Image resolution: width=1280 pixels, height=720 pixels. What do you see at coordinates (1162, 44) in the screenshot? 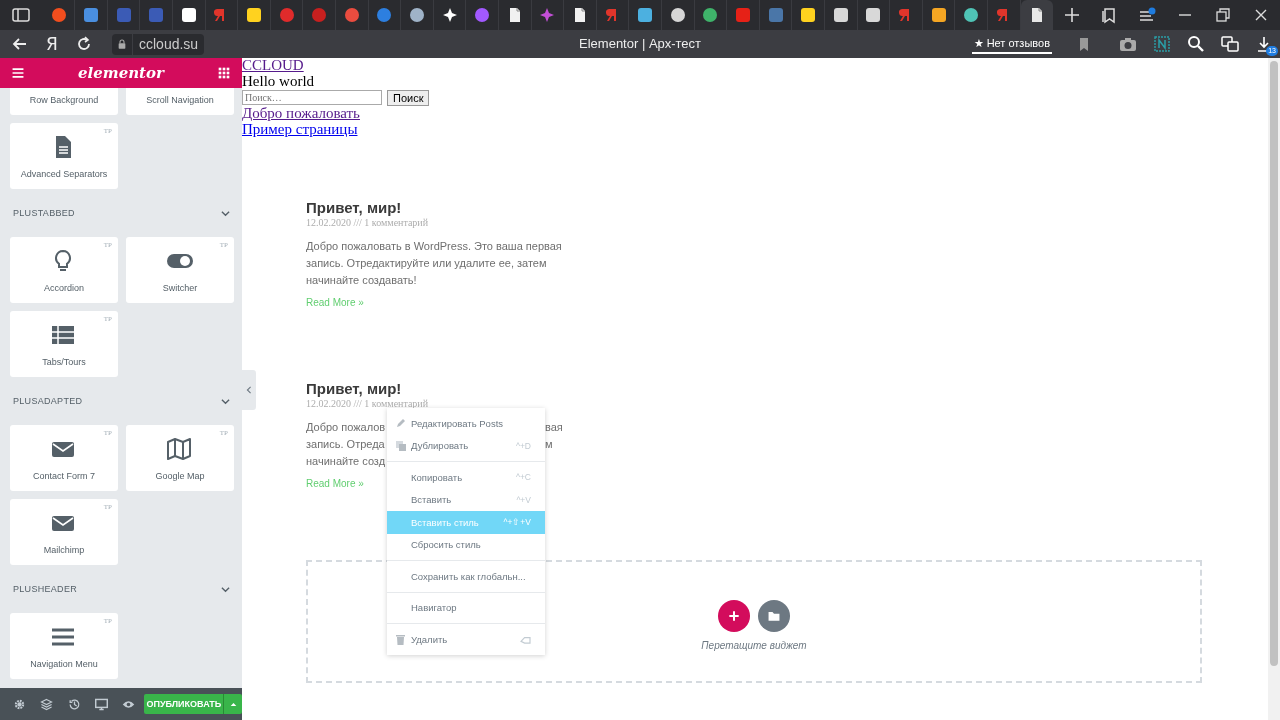
I see `extension-icon` at bounding box center [1162, 44].